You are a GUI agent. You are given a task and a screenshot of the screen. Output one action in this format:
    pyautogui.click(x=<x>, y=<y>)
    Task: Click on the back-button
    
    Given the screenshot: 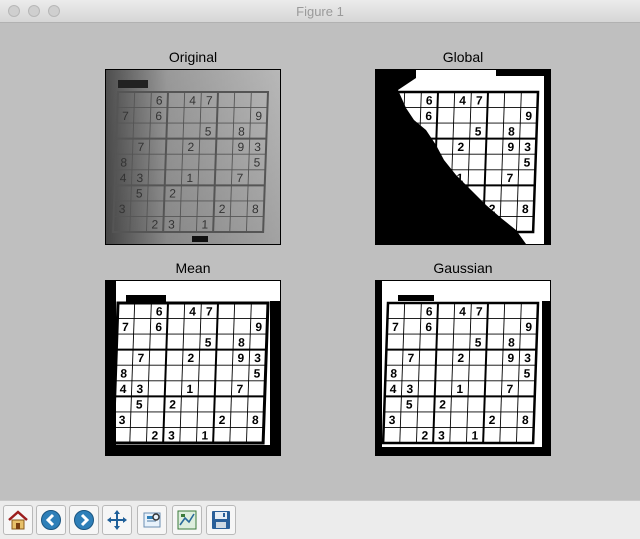 What is the action you would take?
    pyautogui.click(x=51, y=520)
    